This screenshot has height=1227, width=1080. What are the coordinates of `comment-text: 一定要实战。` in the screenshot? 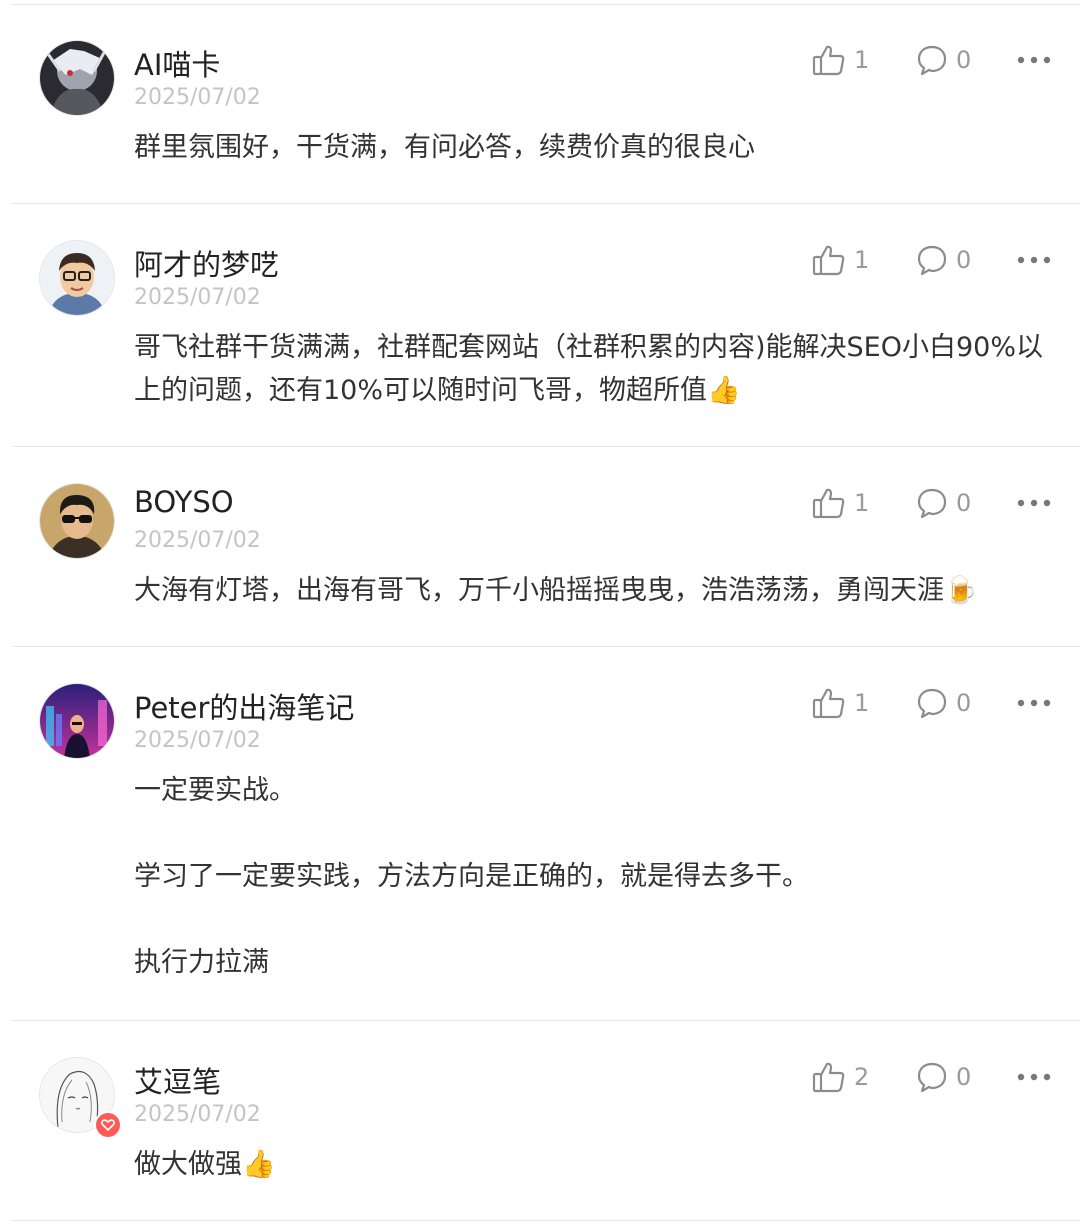 It's located at (215, 790).